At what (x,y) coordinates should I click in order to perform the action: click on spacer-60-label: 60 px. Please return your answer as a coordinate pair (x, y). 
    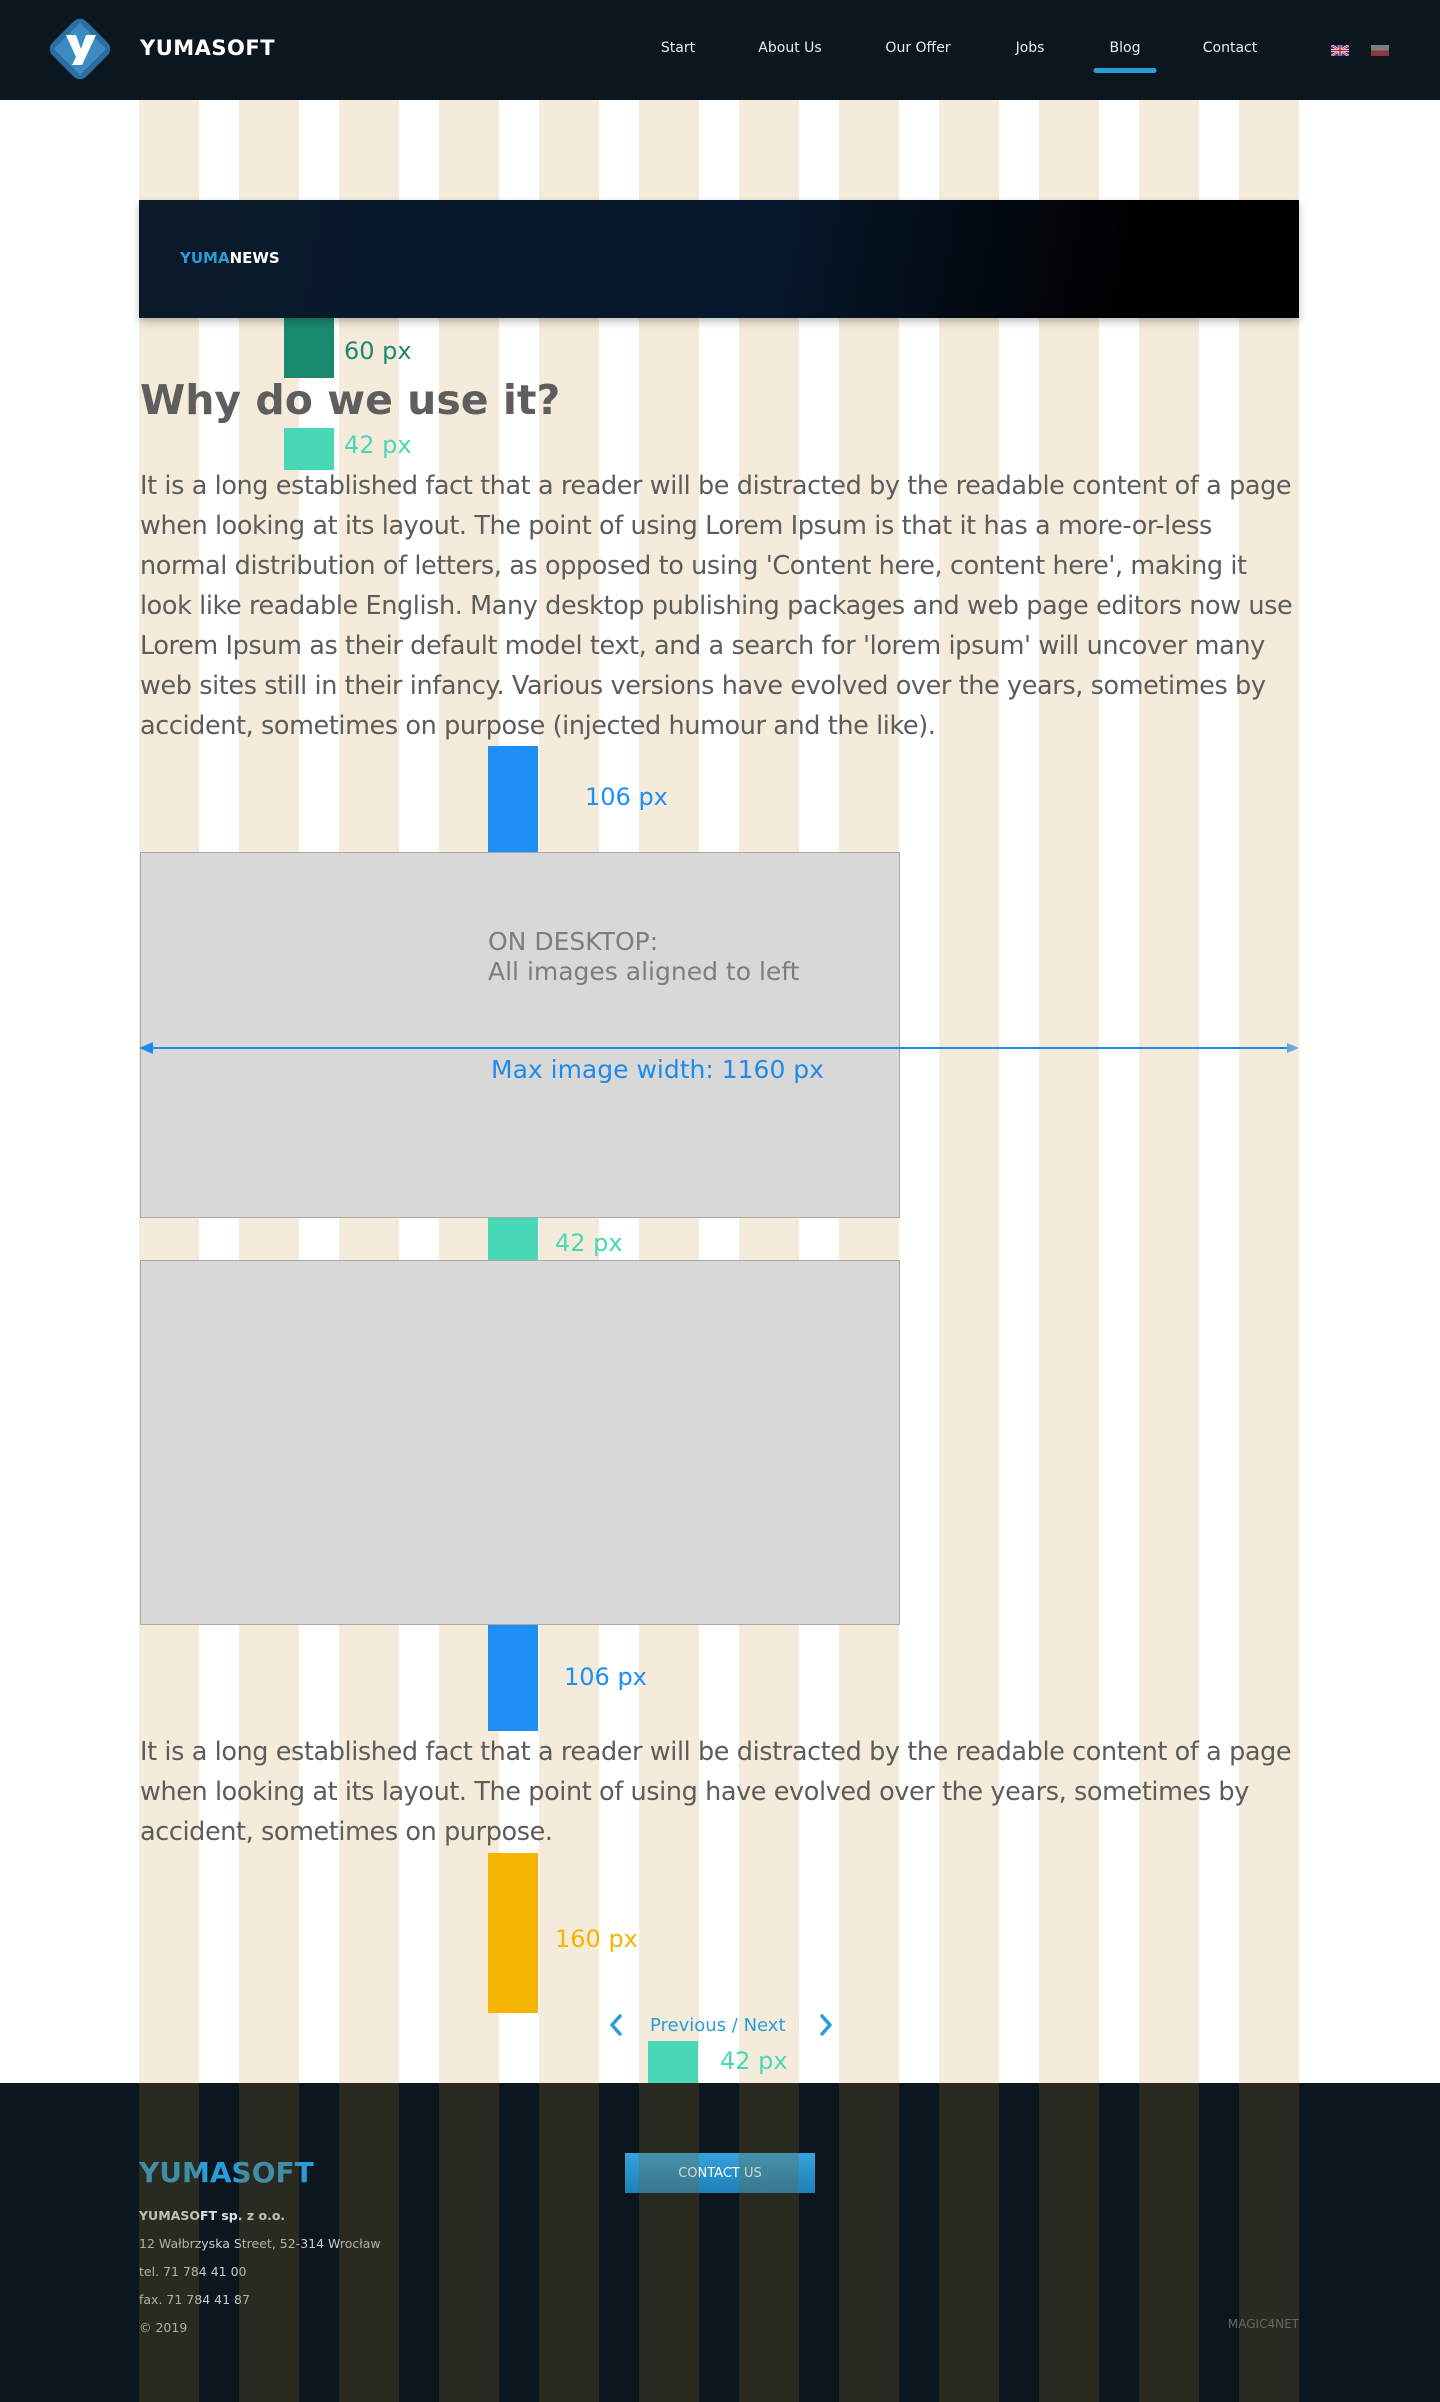
    Looking at the image, I should click on (378, 351).